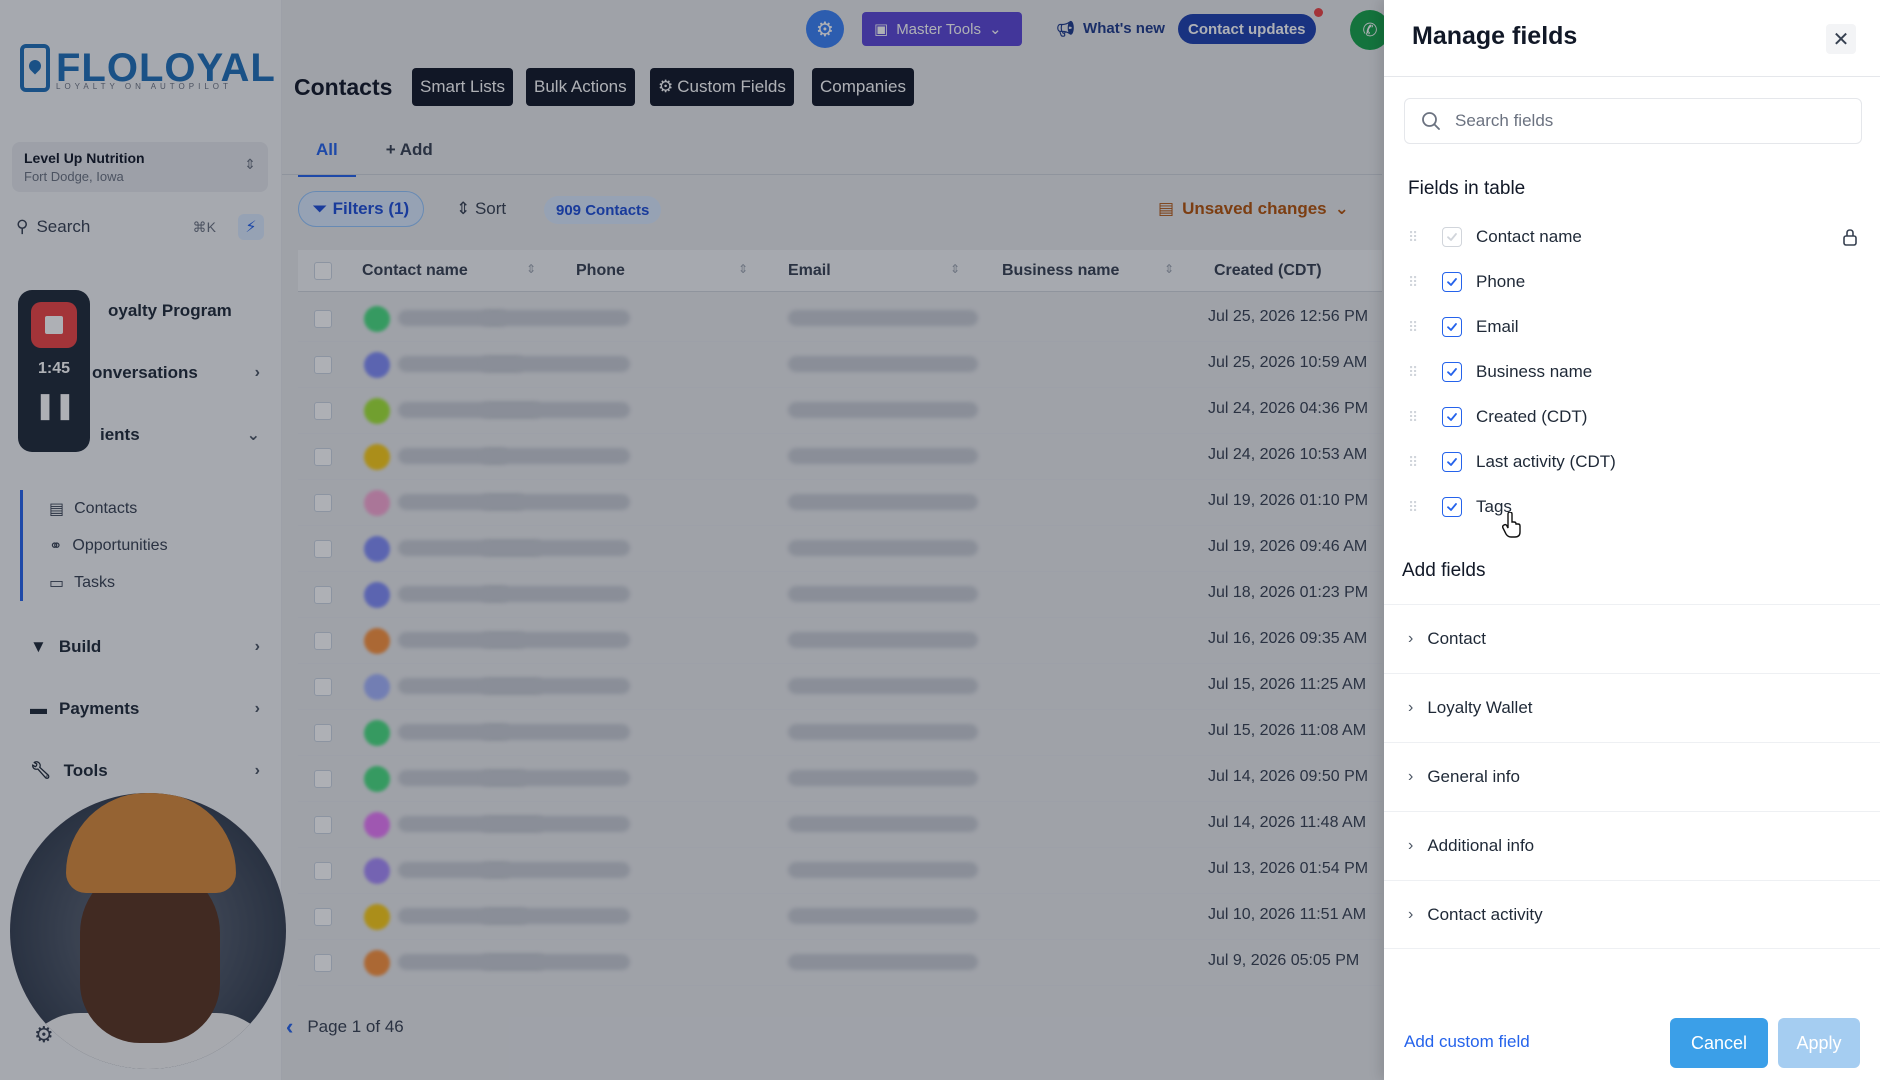 Image resolution: width=1880 pixels, height=1080 pixels. I want to click on field-group-label: Contact, so click(1456, 638).